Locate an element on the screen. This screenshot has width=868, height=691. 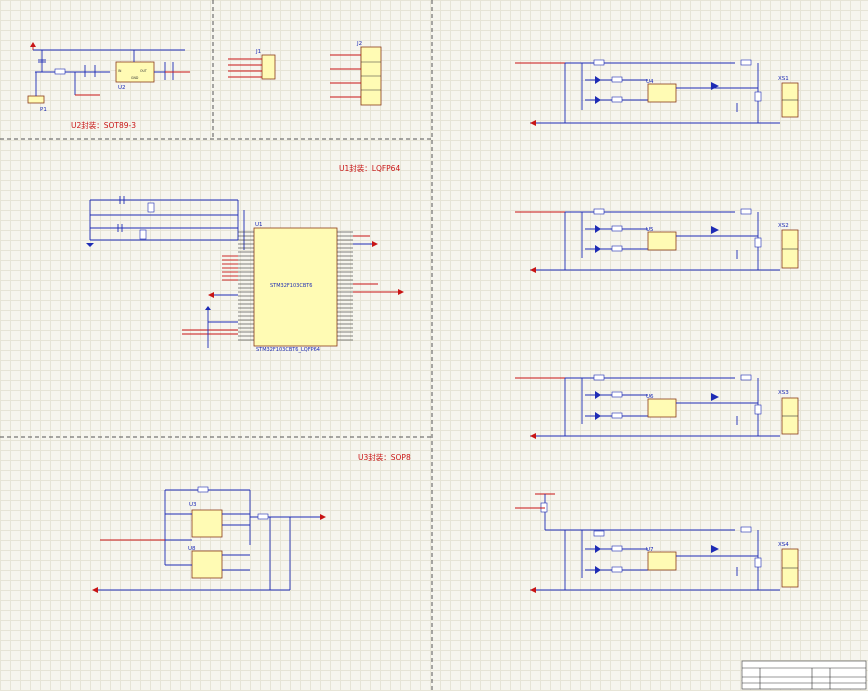
j2-ref: J2 is located at coordinates (359, 44).